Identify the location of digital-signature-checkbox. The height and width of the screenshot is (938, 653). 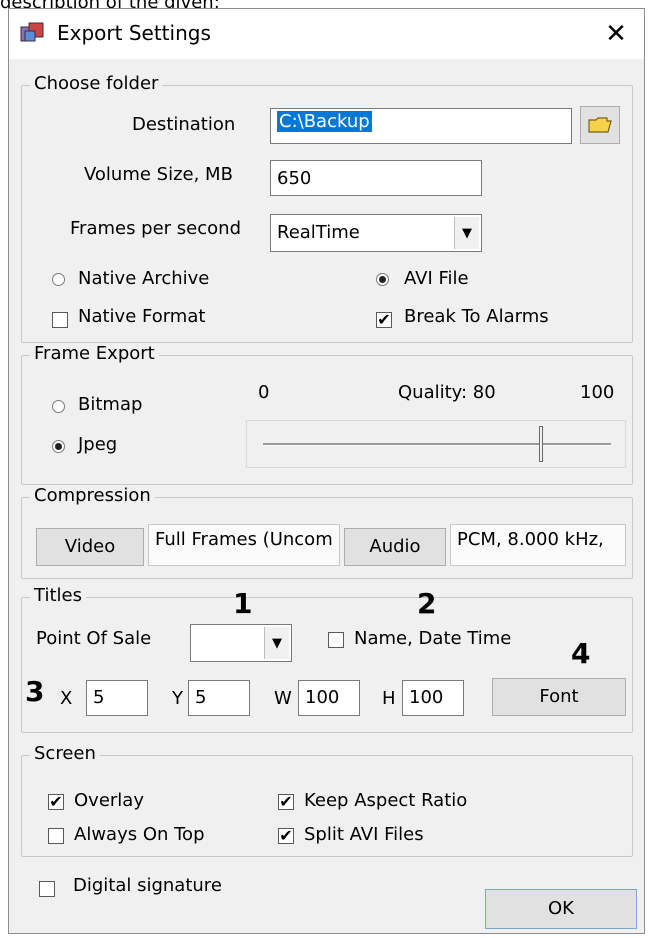
(47, 889).